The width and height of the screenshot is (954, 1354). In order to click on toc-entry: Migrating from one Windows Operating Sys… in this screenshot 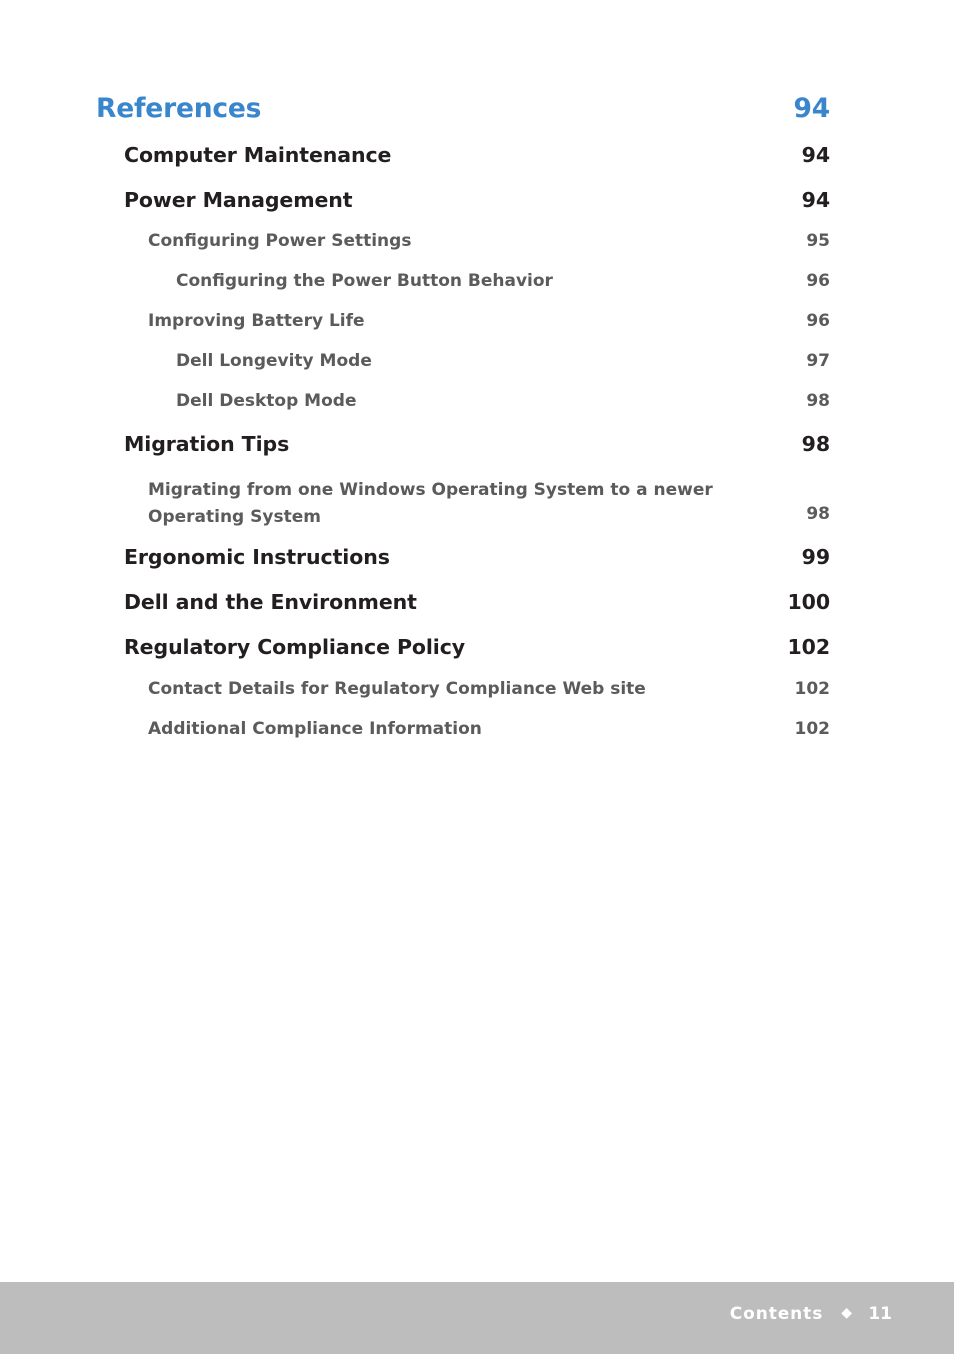, I will do `click(520, 504)`.